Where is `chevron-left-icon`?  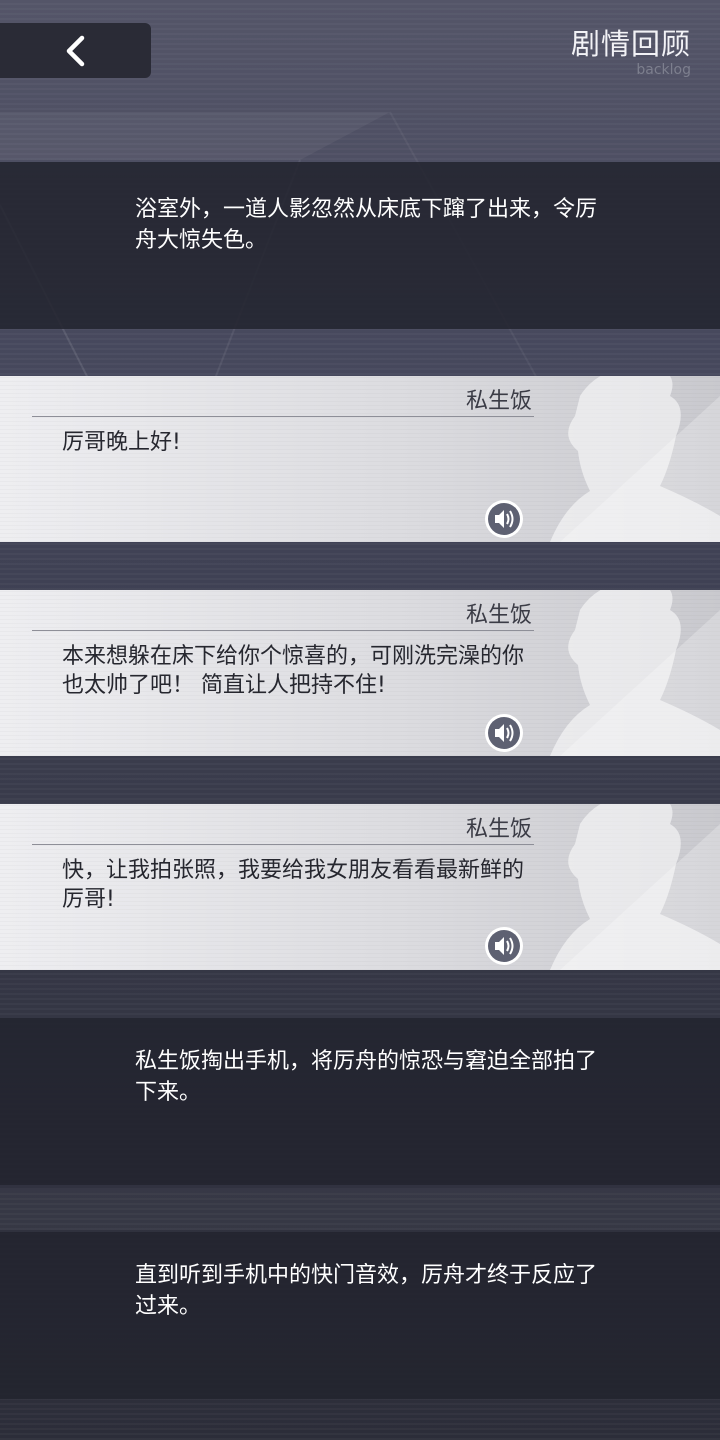 chevron-left-icon is located at coordinates (75, 51).